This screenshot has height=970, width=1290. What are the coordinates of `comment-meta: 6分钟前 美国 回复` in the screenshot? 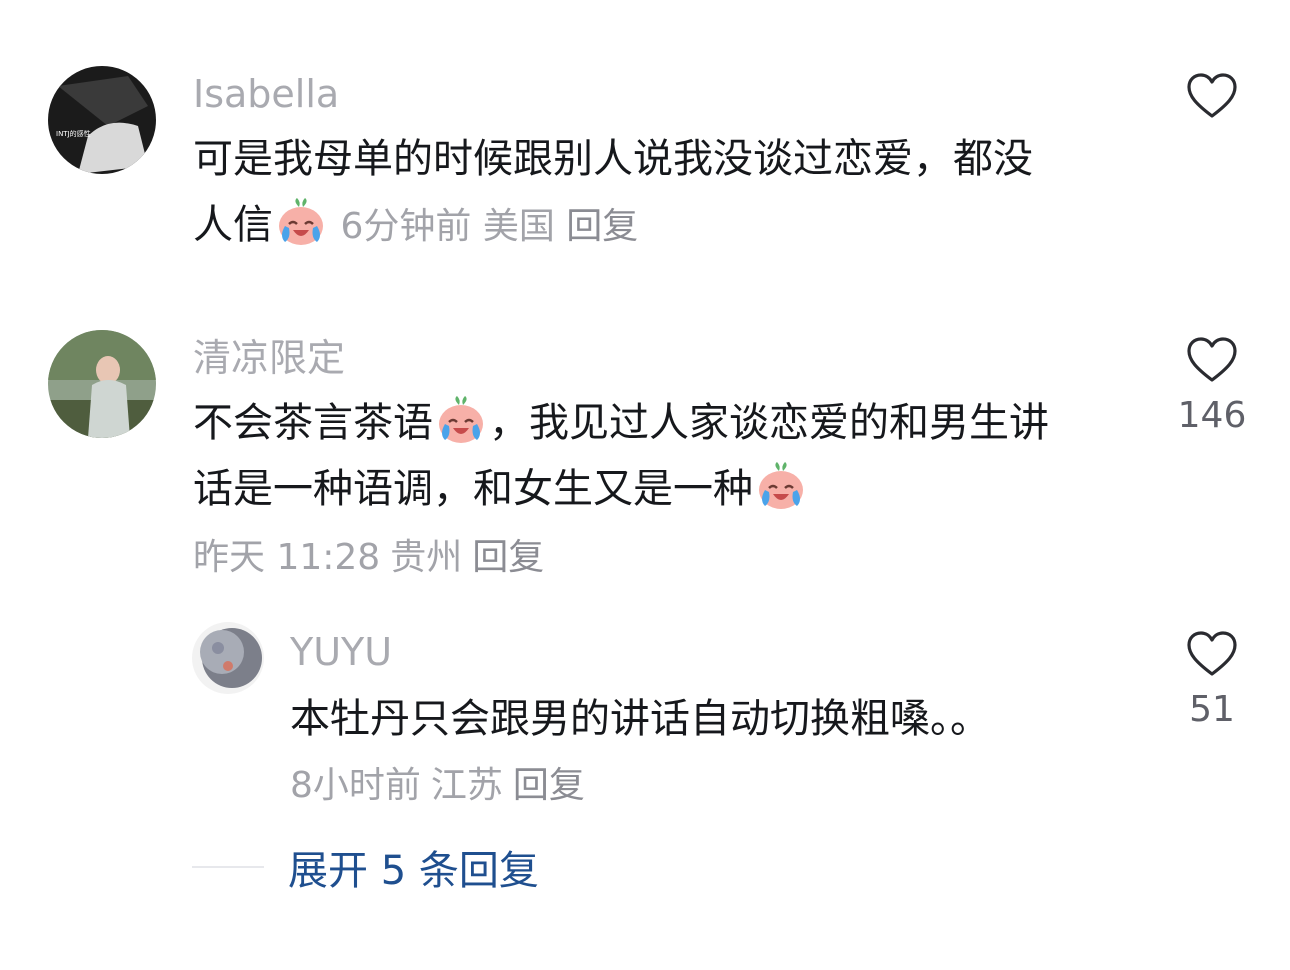 It's located at (483, 226).